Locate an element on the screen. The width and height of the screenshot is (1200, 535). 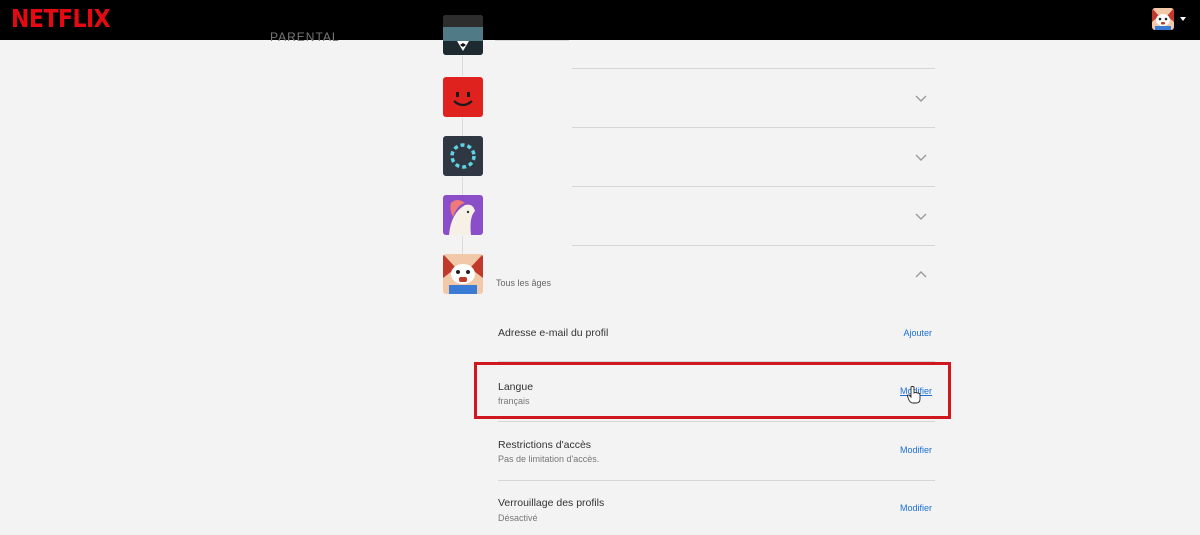
loading-circle-avatar-icon is located at coordinates (463, 156).